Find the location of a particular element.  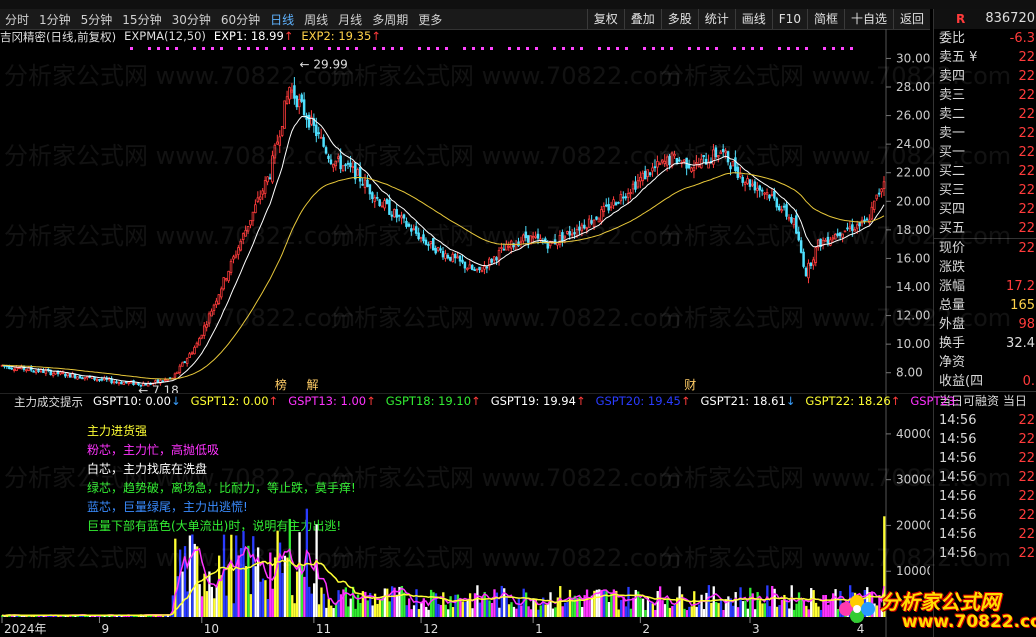

legend-line: 蓝芯，巨量绿尾，主力出逃慌! is located at coordinates (167, 506).